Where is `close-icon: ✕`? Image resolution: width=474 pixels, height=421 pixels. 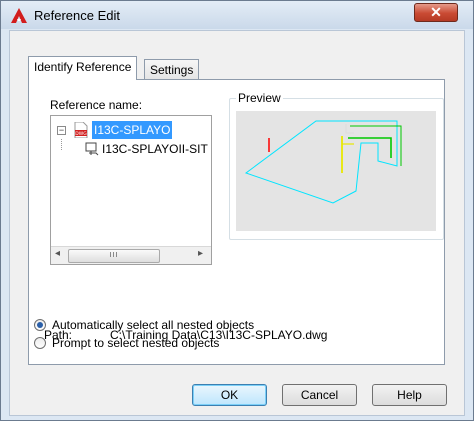
close-icon: ✕ is located at coordinates (436, 12).